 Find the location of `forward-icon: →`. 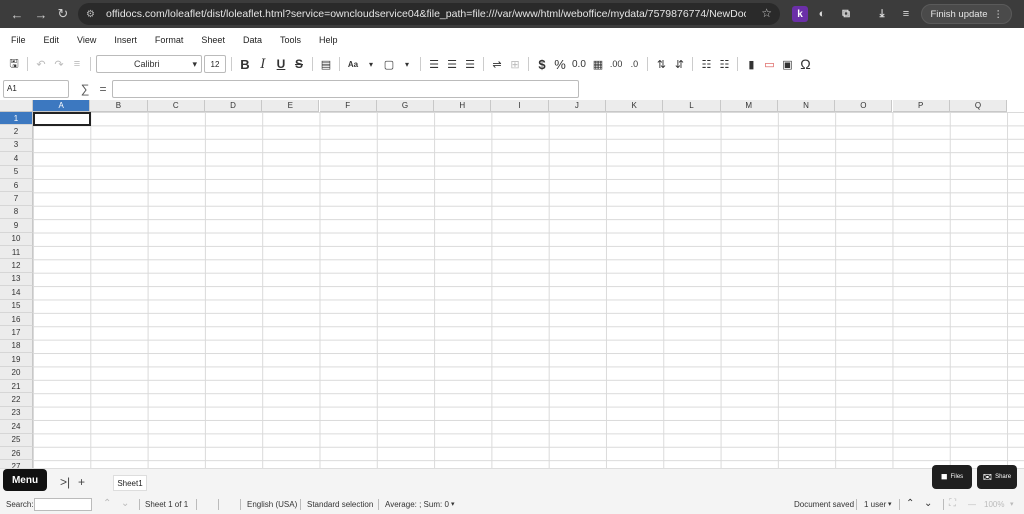

forward-icon: → is located at coordinates (41, 14).